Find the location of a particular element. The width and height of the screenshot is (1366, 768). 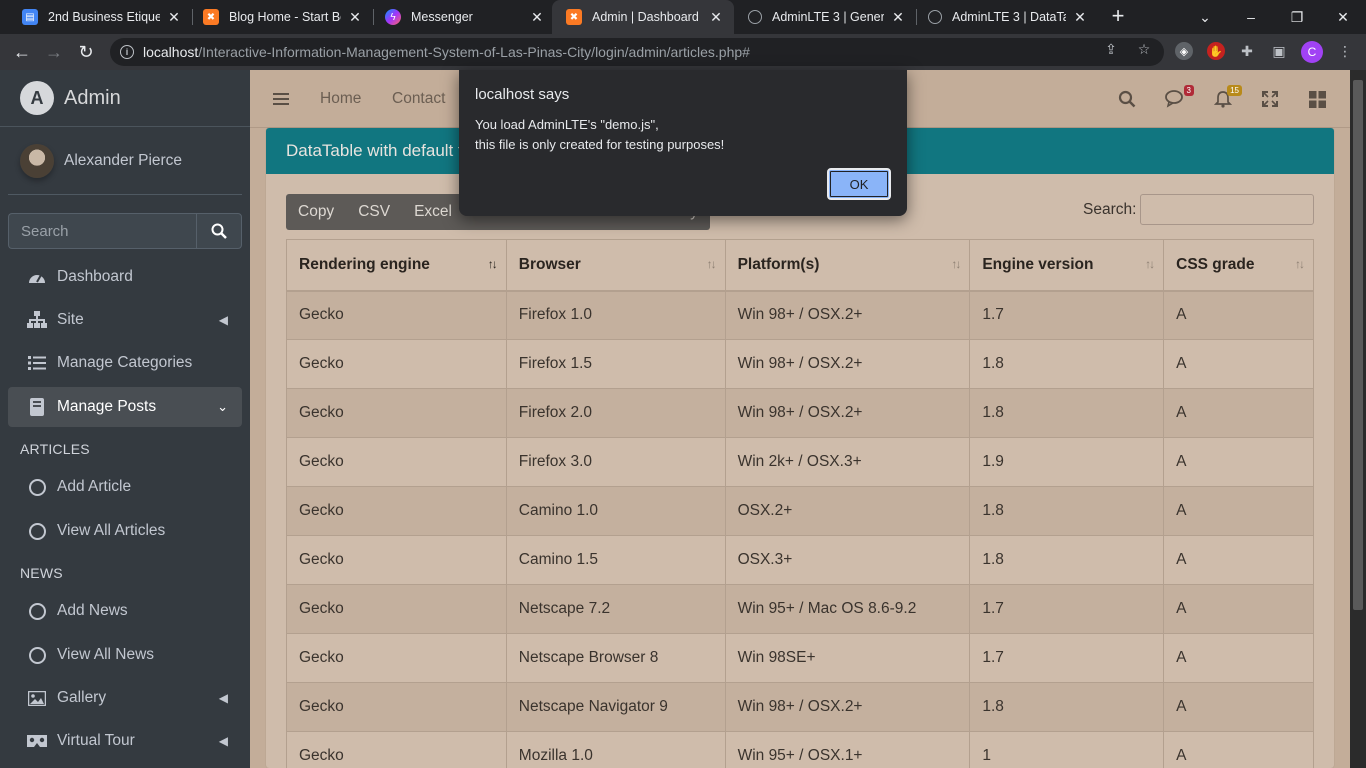

copy-button: Copy is located at coordinates (316, 212).